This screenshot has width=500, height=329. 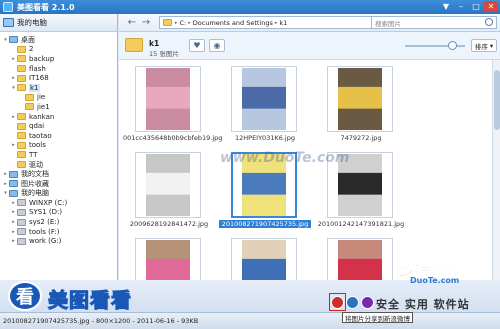 I want to click on tree-item: ▸ tools, so click(x=58, y=146).